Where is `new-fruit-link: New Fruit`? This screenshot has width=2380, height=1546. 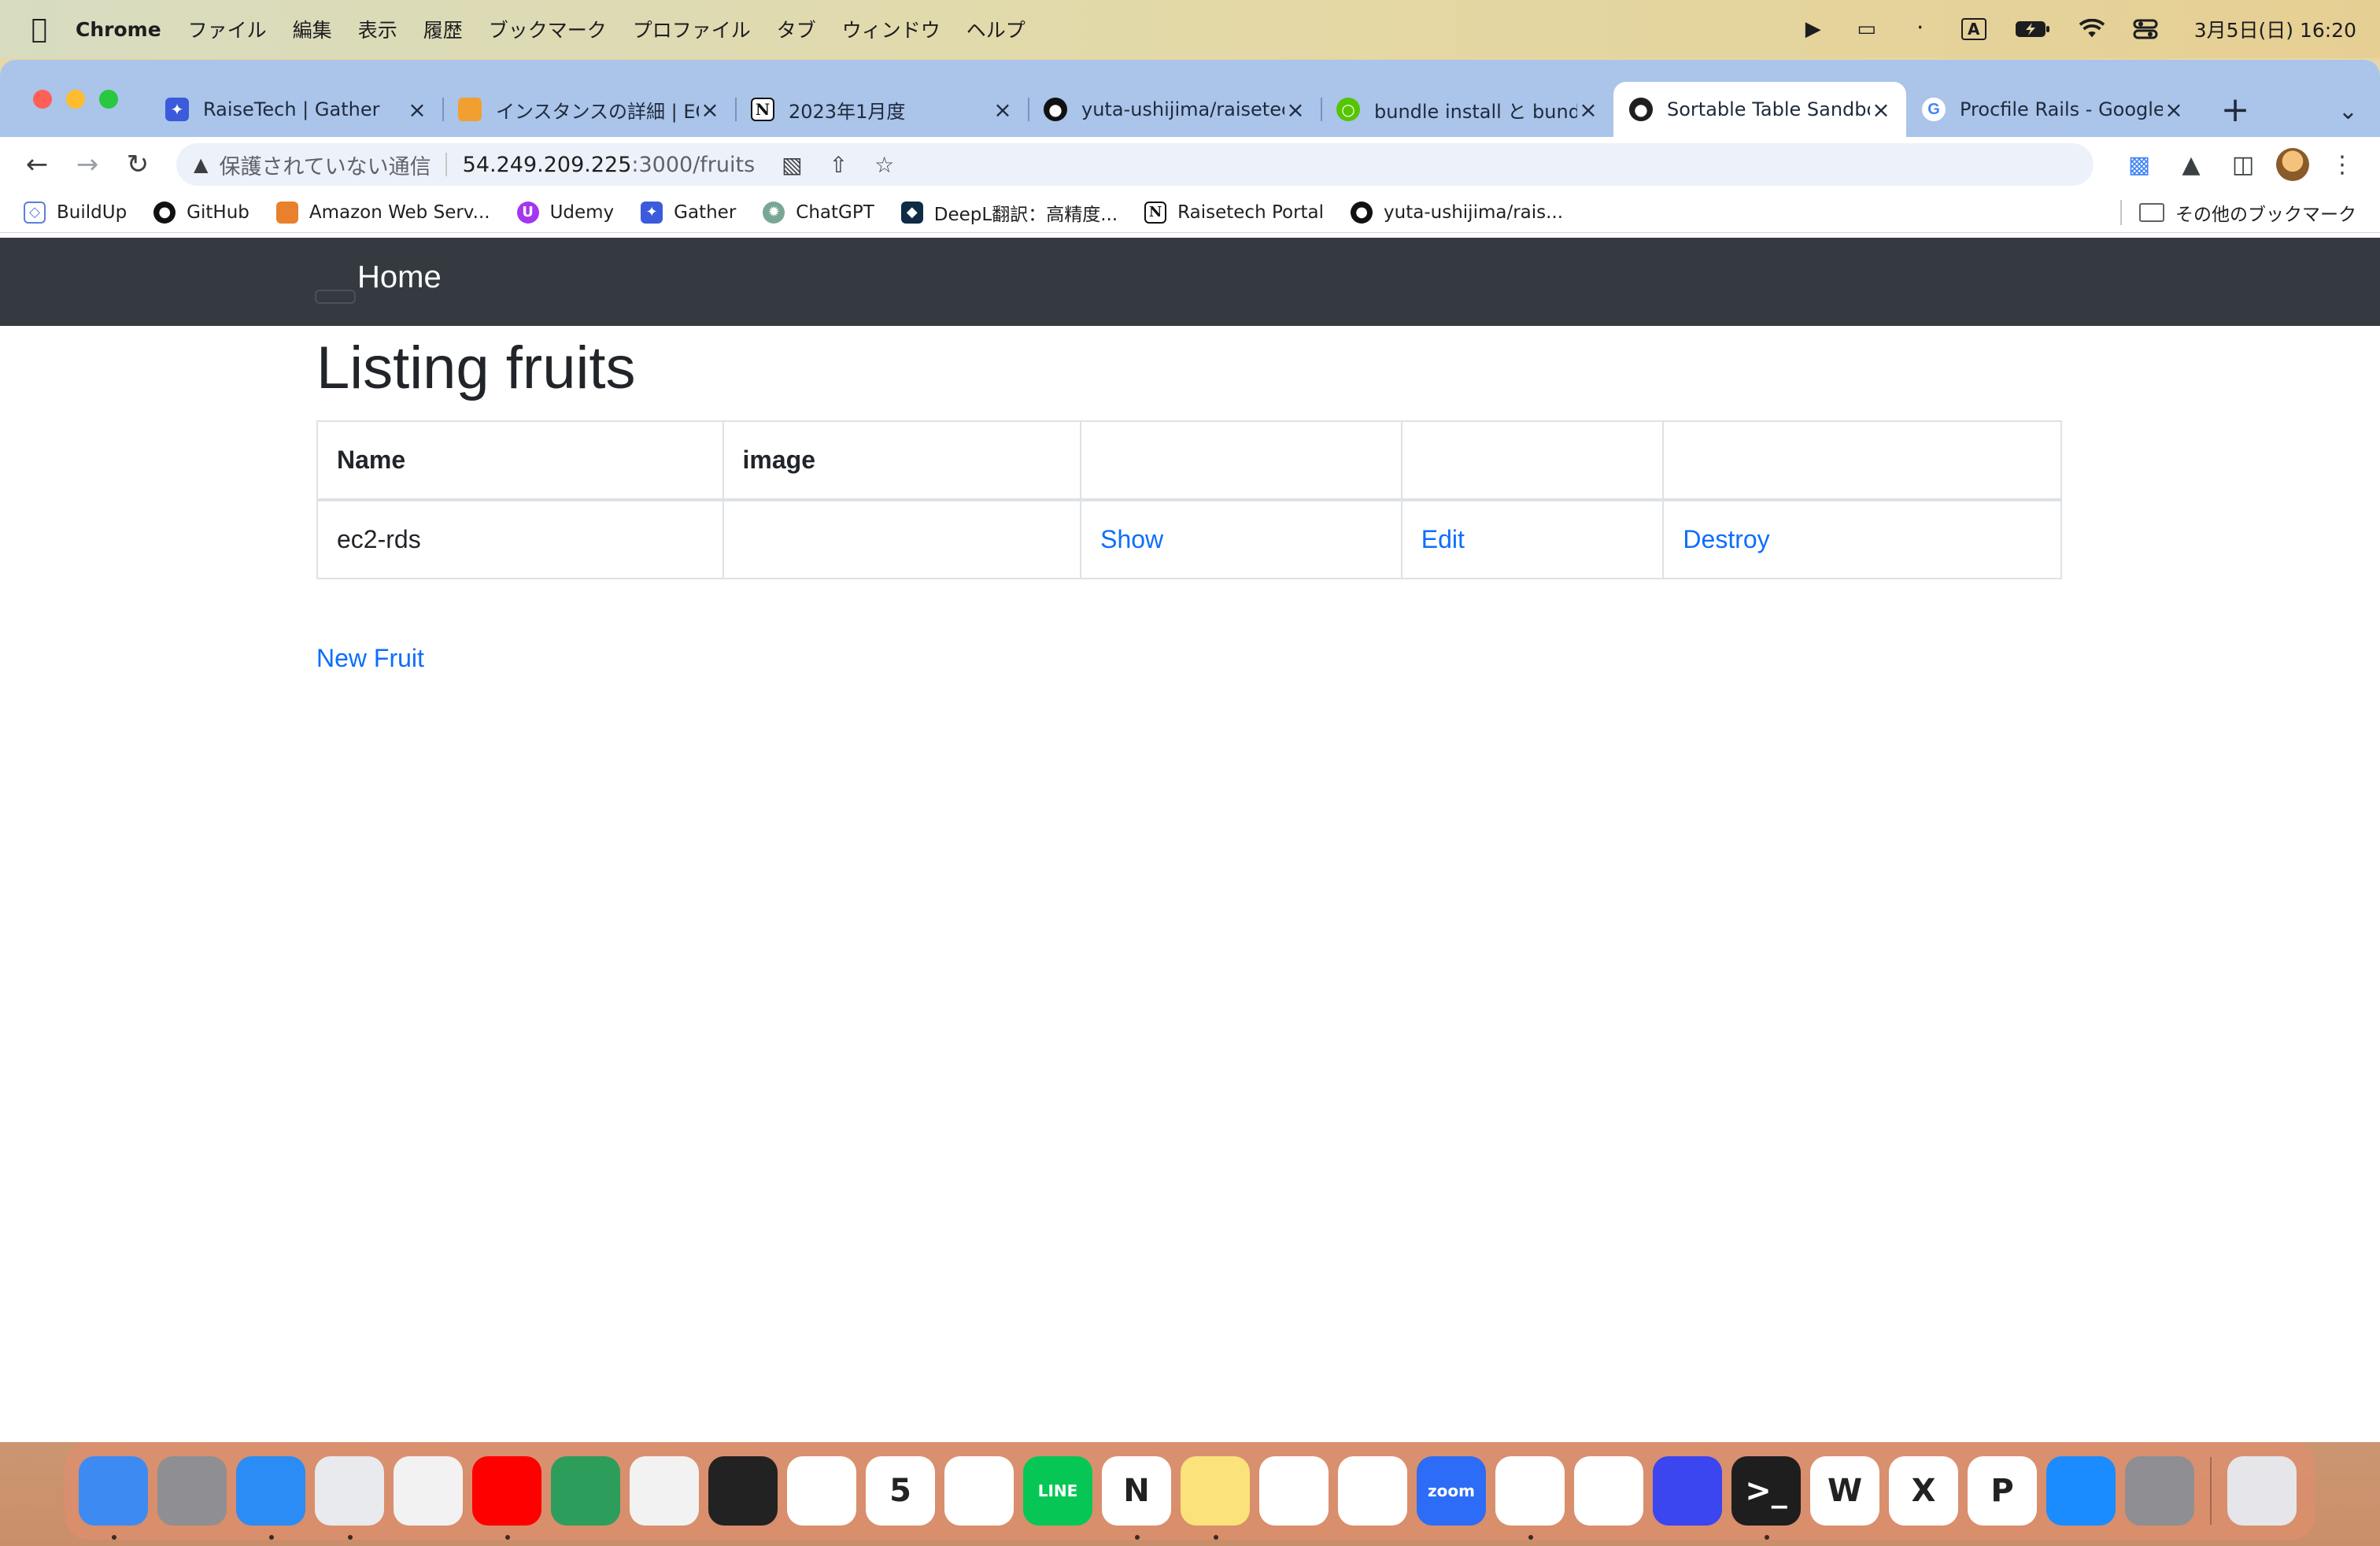
new-fruit-link: New Fruit is located at coordinates (370, 658).